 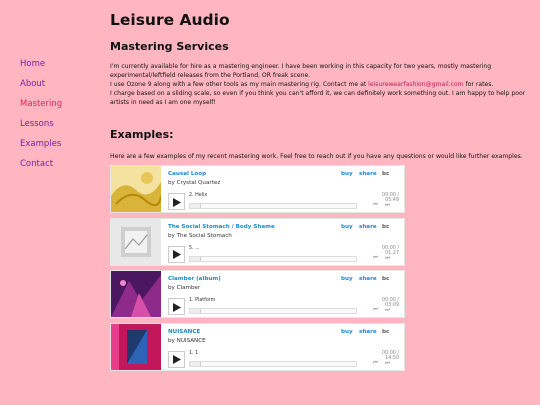 What do you see at coordinates (184, 288) in the screenshot?
I see `album-artist: by Clamber` at bounding box center [184, 288].